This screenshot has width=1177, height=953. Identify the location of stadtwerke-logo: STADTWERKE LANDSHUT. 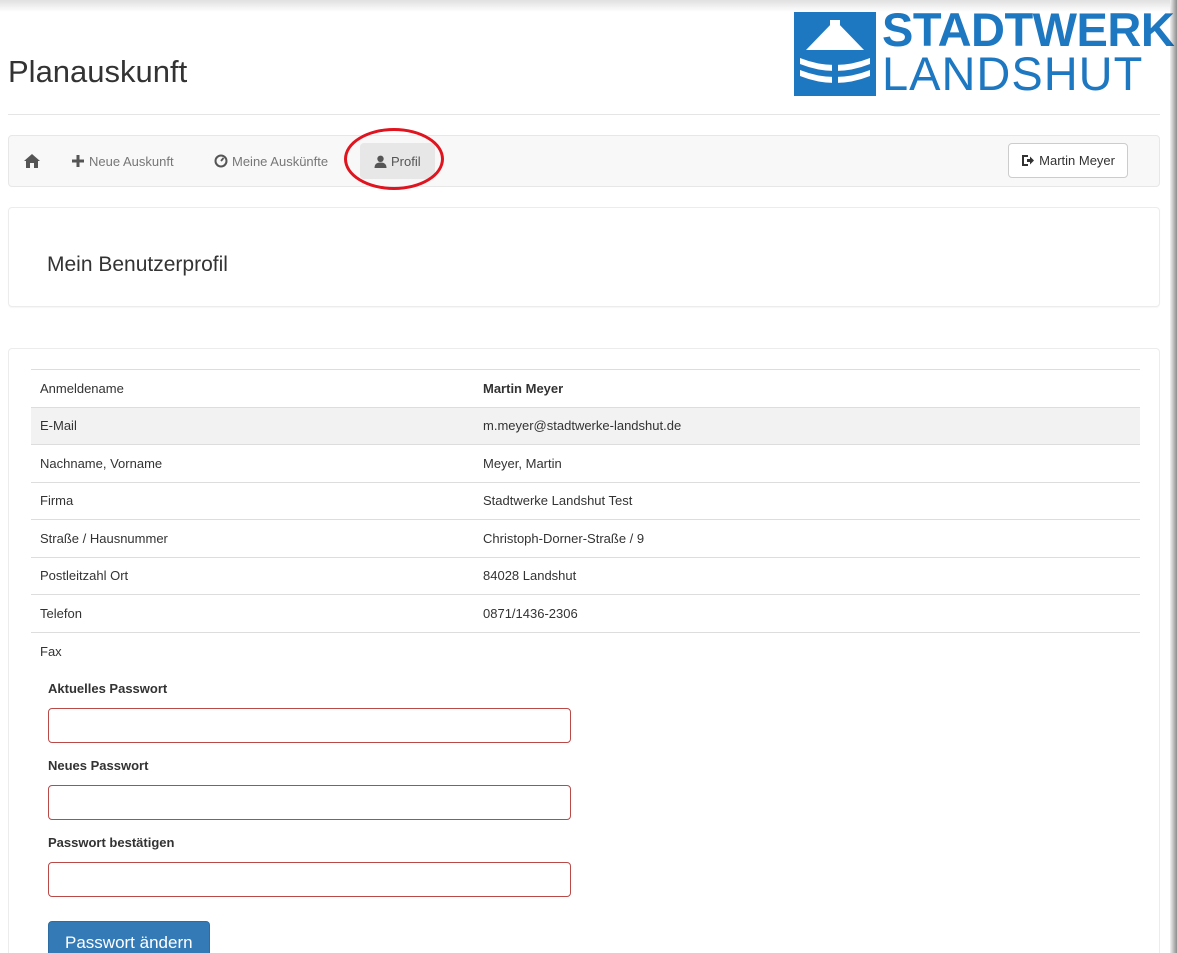
(985, 52).